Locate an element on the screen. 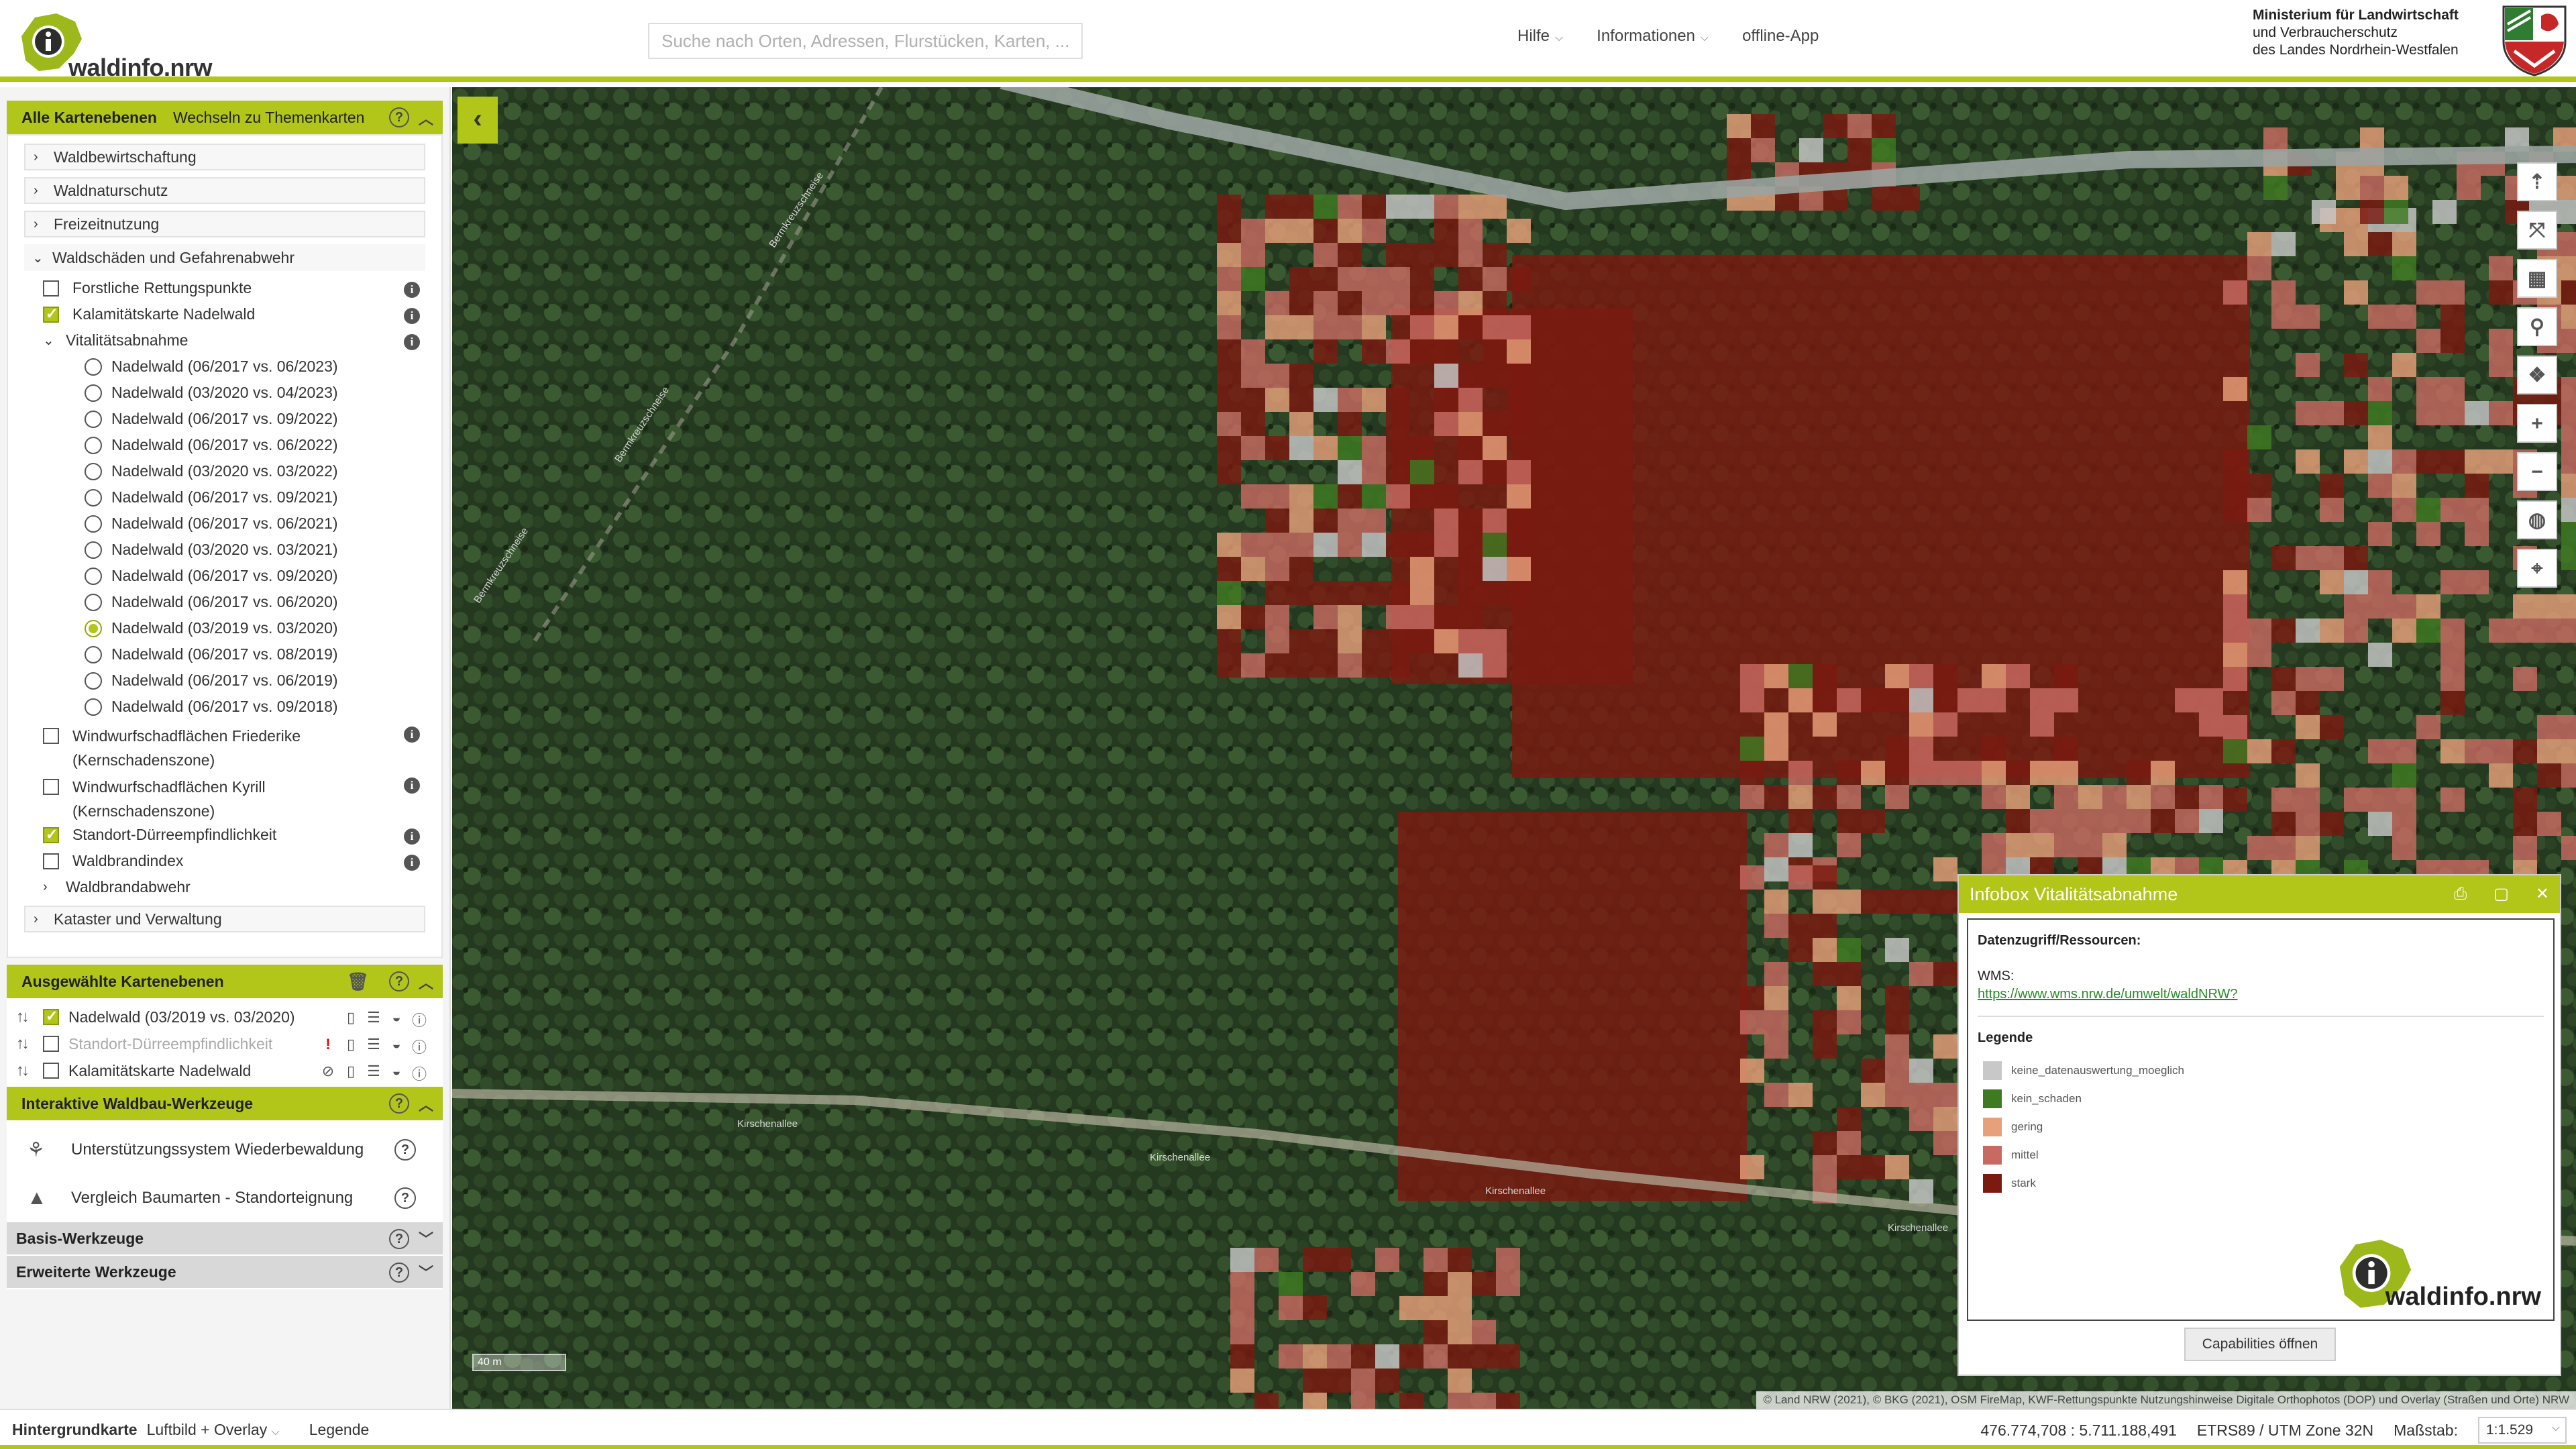 This screenshot has height=1449, width=2576. nav-informationen: Informationen ⌵ is located at coordinates (1653, 36).